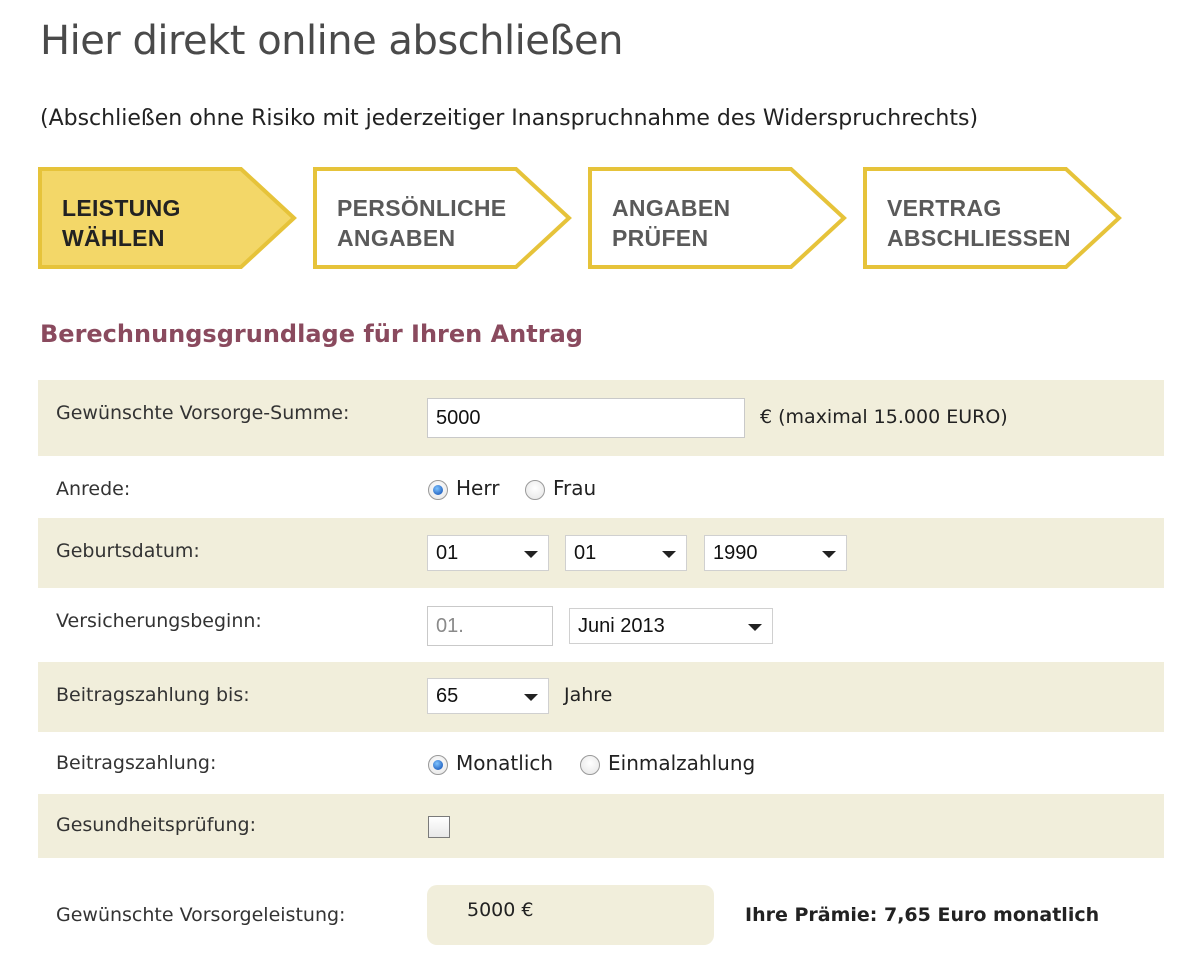  What do you see at coordinates (681, 763) in the screenshot?
I see `radio-einmalzahlung-label: Einmalzahlung` at bounding box center [681, 763].